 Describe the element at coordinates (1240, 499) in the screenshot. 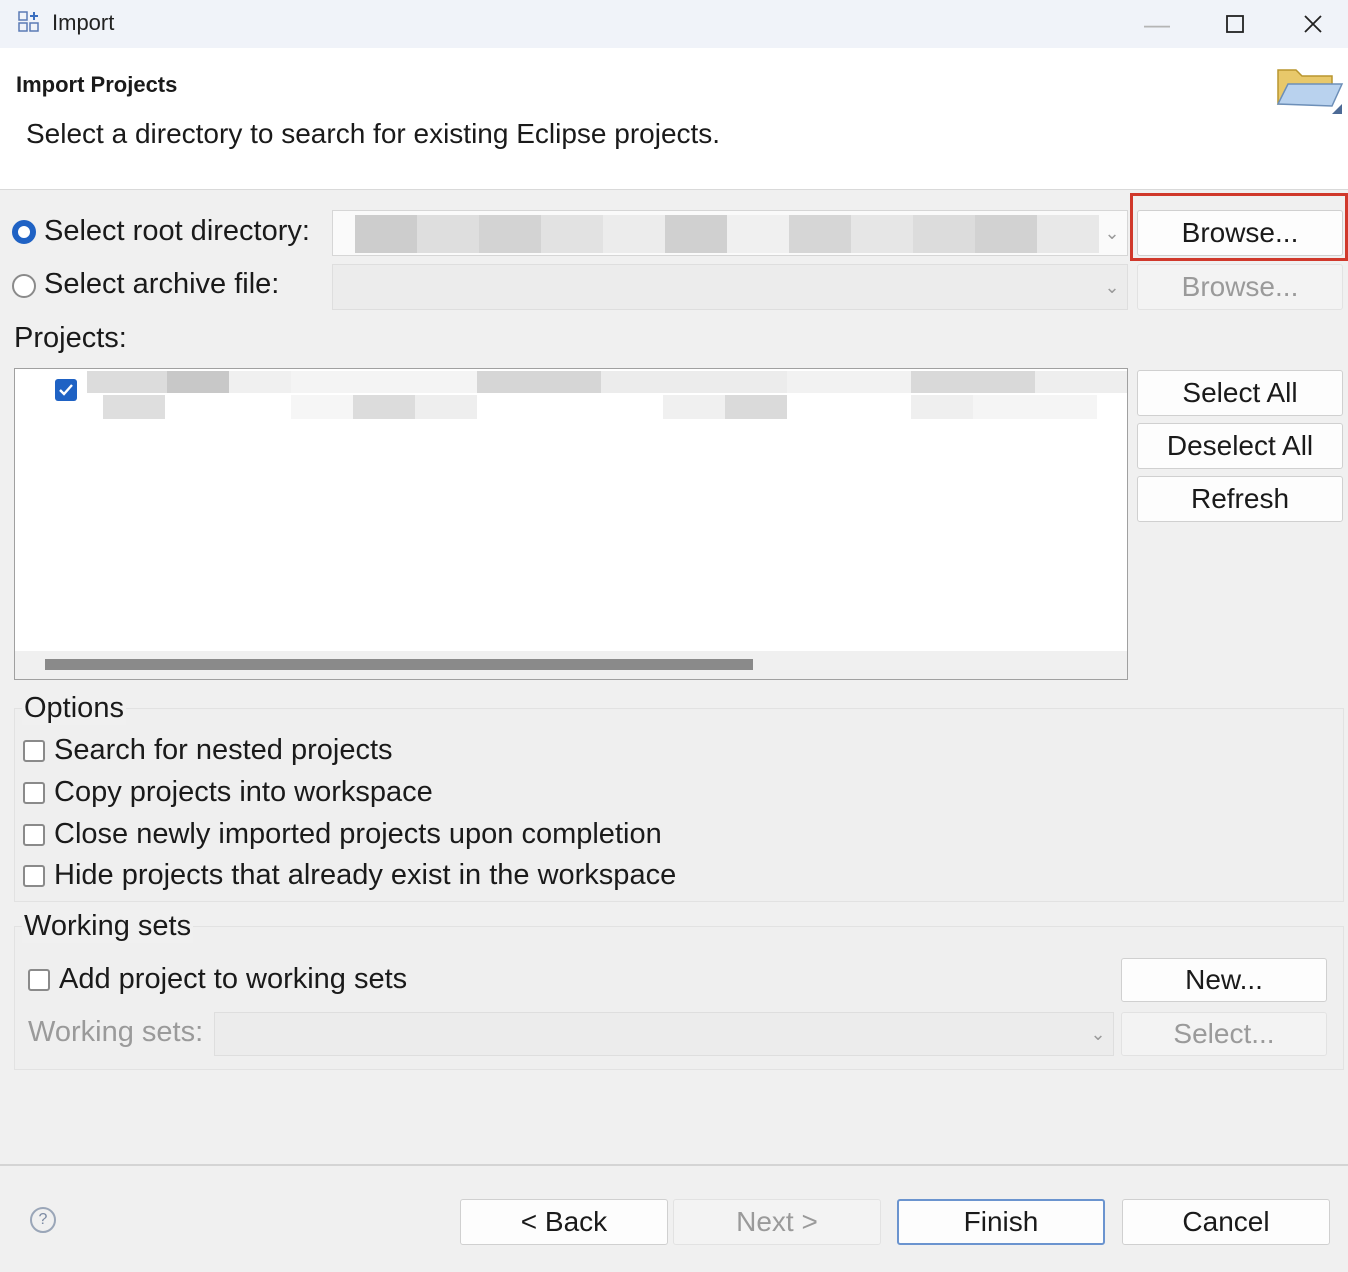

I see `refresh-button: Refresh` at that location.